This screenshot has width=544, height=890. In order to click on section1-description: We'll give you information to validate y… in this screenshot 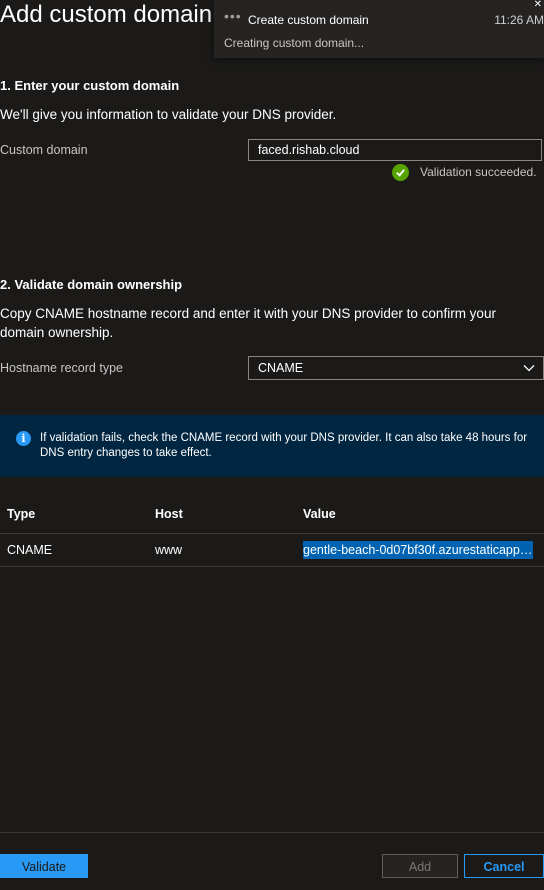, I will do `click(168, 114)`.